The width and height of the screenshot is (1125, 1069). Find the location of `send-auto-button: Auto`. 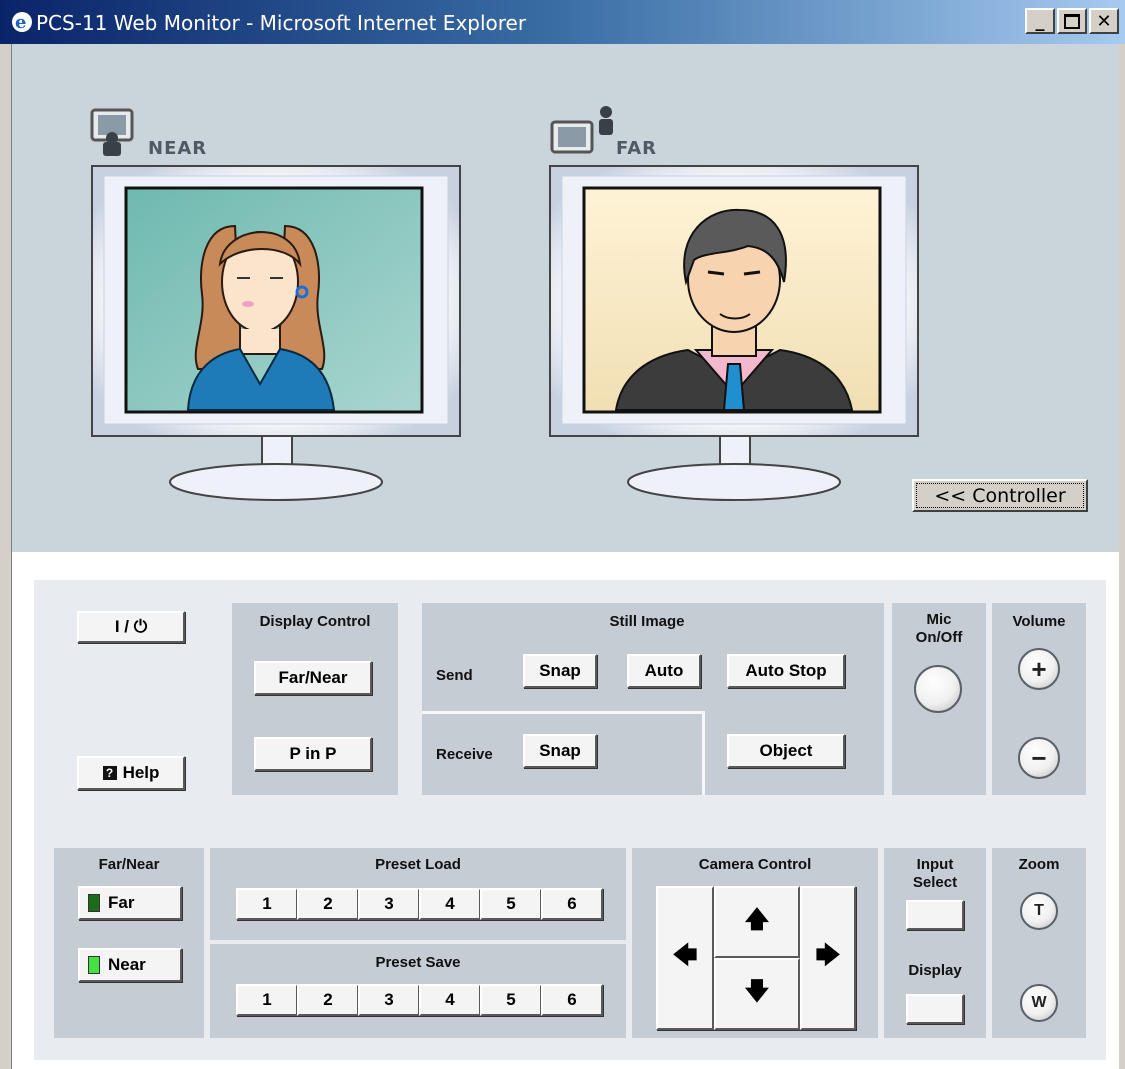

send-auto-button: Auto is located at coordinates (664, 671).